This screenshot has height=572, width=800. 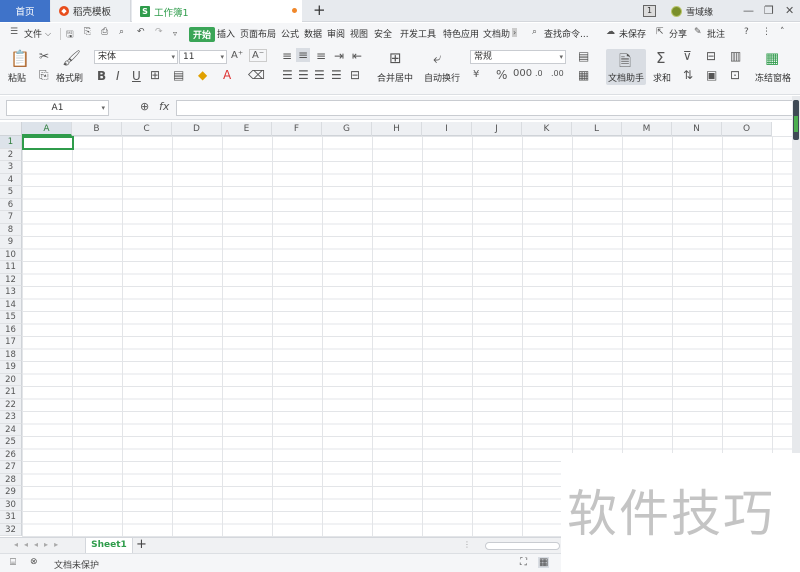 What do you see at coordinates (626, 77) in the screenshot?
I see `doc-assistant-button: 文档助手` at bounding box center [626, 77].